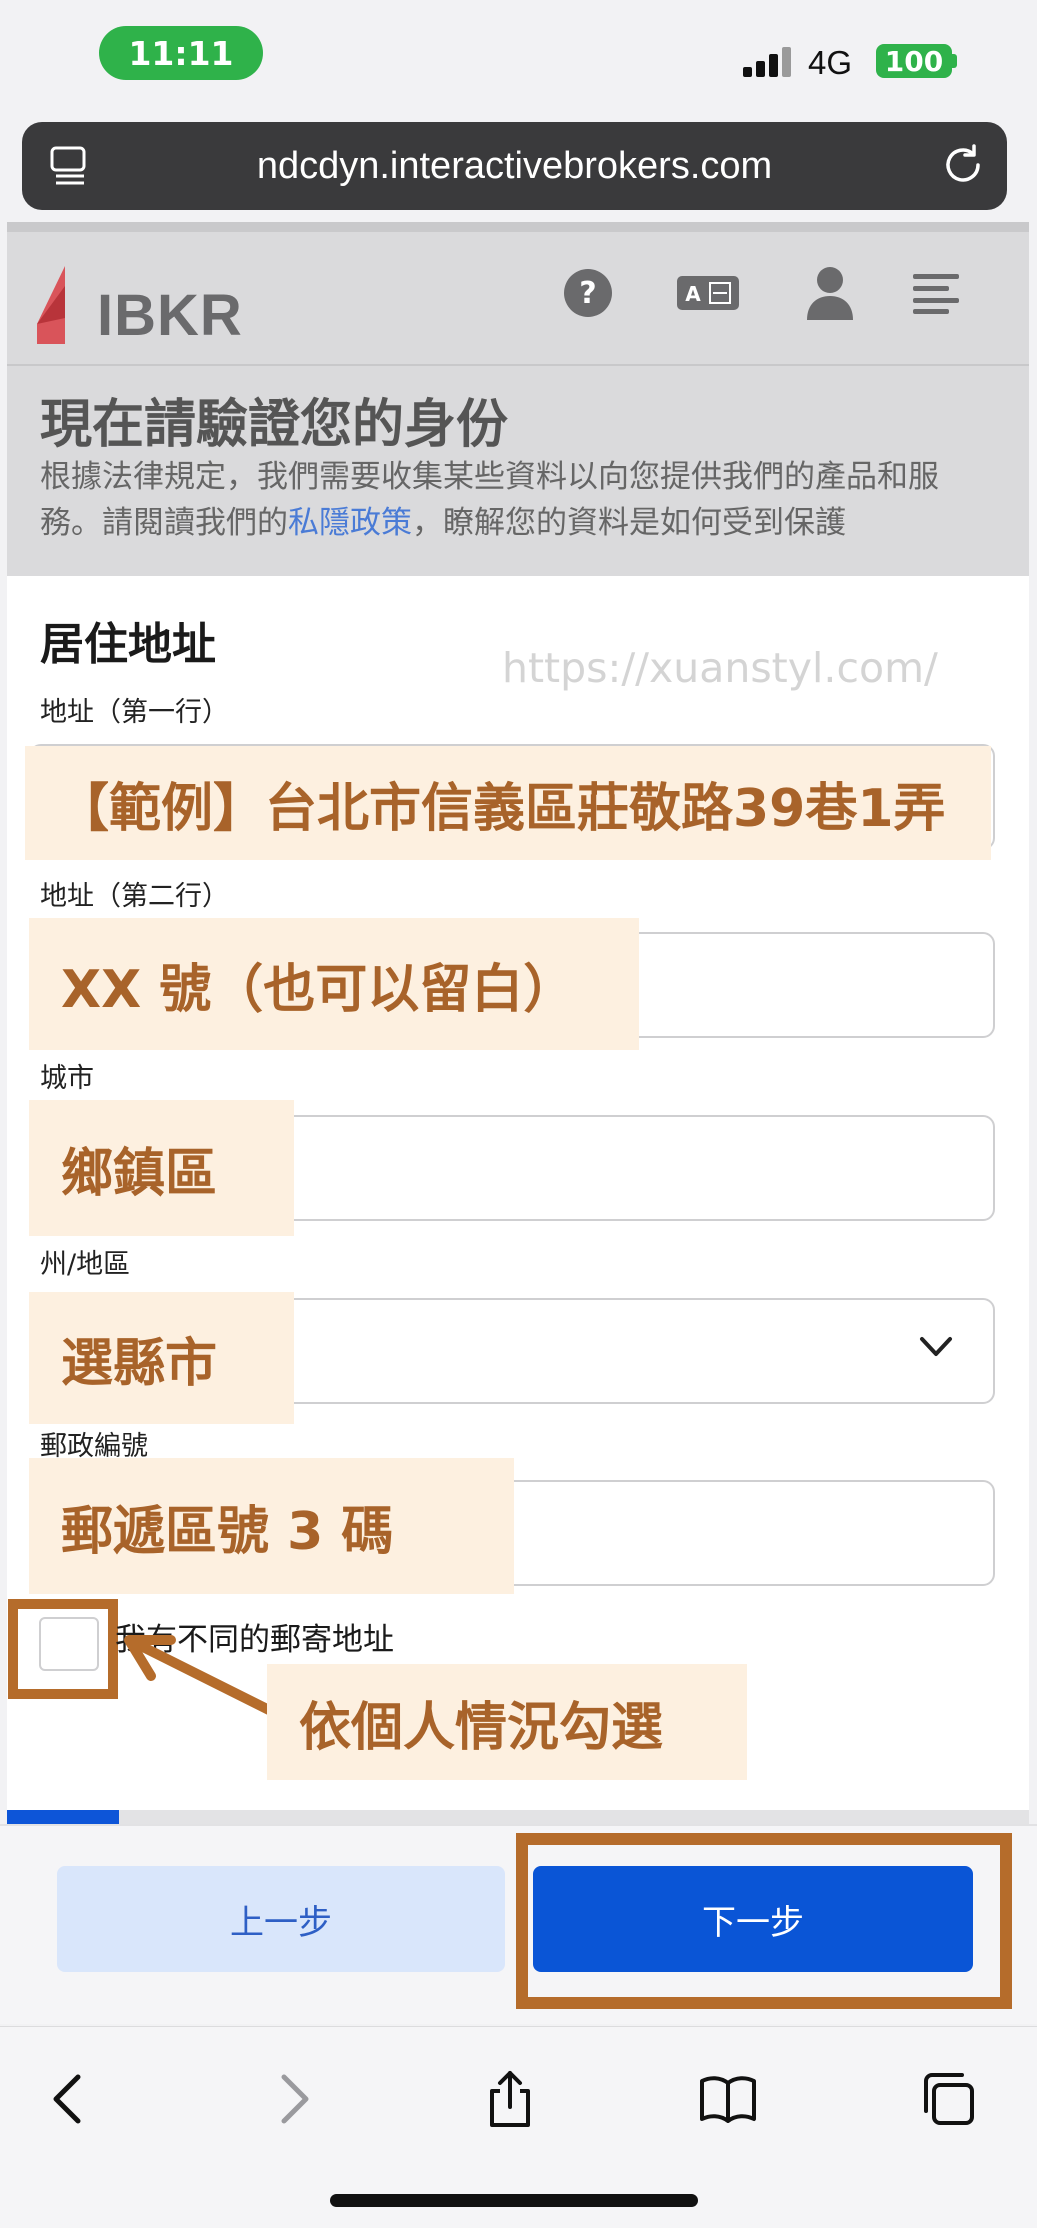 This screenshot has width=1037, height=2228. I want to click on back-icon, so click(70, 2099).